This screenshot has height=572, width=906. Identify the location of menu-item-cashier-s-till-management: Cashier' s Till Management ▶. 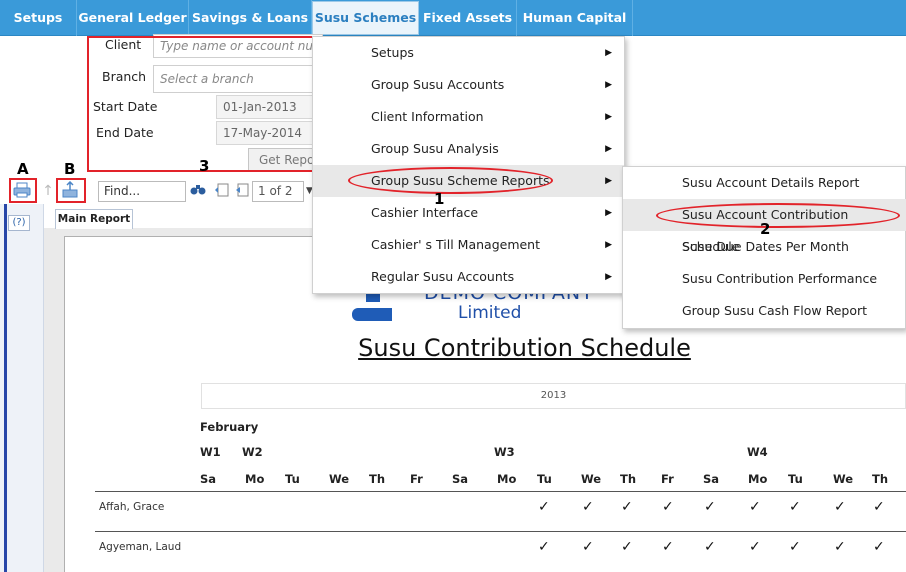
(468, 245).